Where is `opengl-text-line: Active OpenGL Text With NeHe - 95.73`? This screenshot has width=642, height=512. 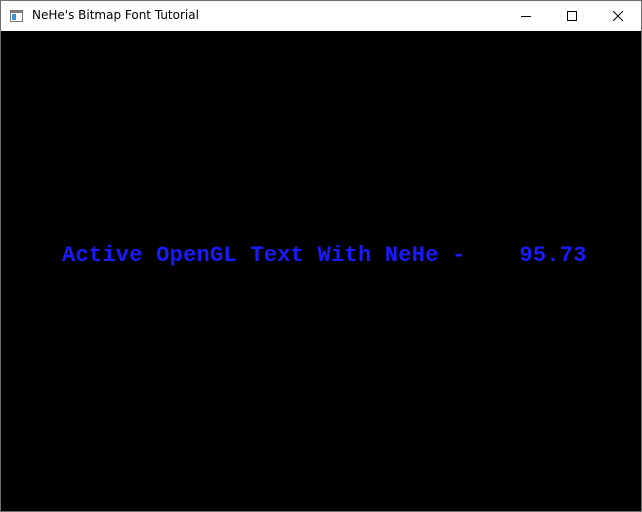 opengl-text-line: Active OpenGL Text With NeHe - 95.73 is located at coordinates (324, 255).